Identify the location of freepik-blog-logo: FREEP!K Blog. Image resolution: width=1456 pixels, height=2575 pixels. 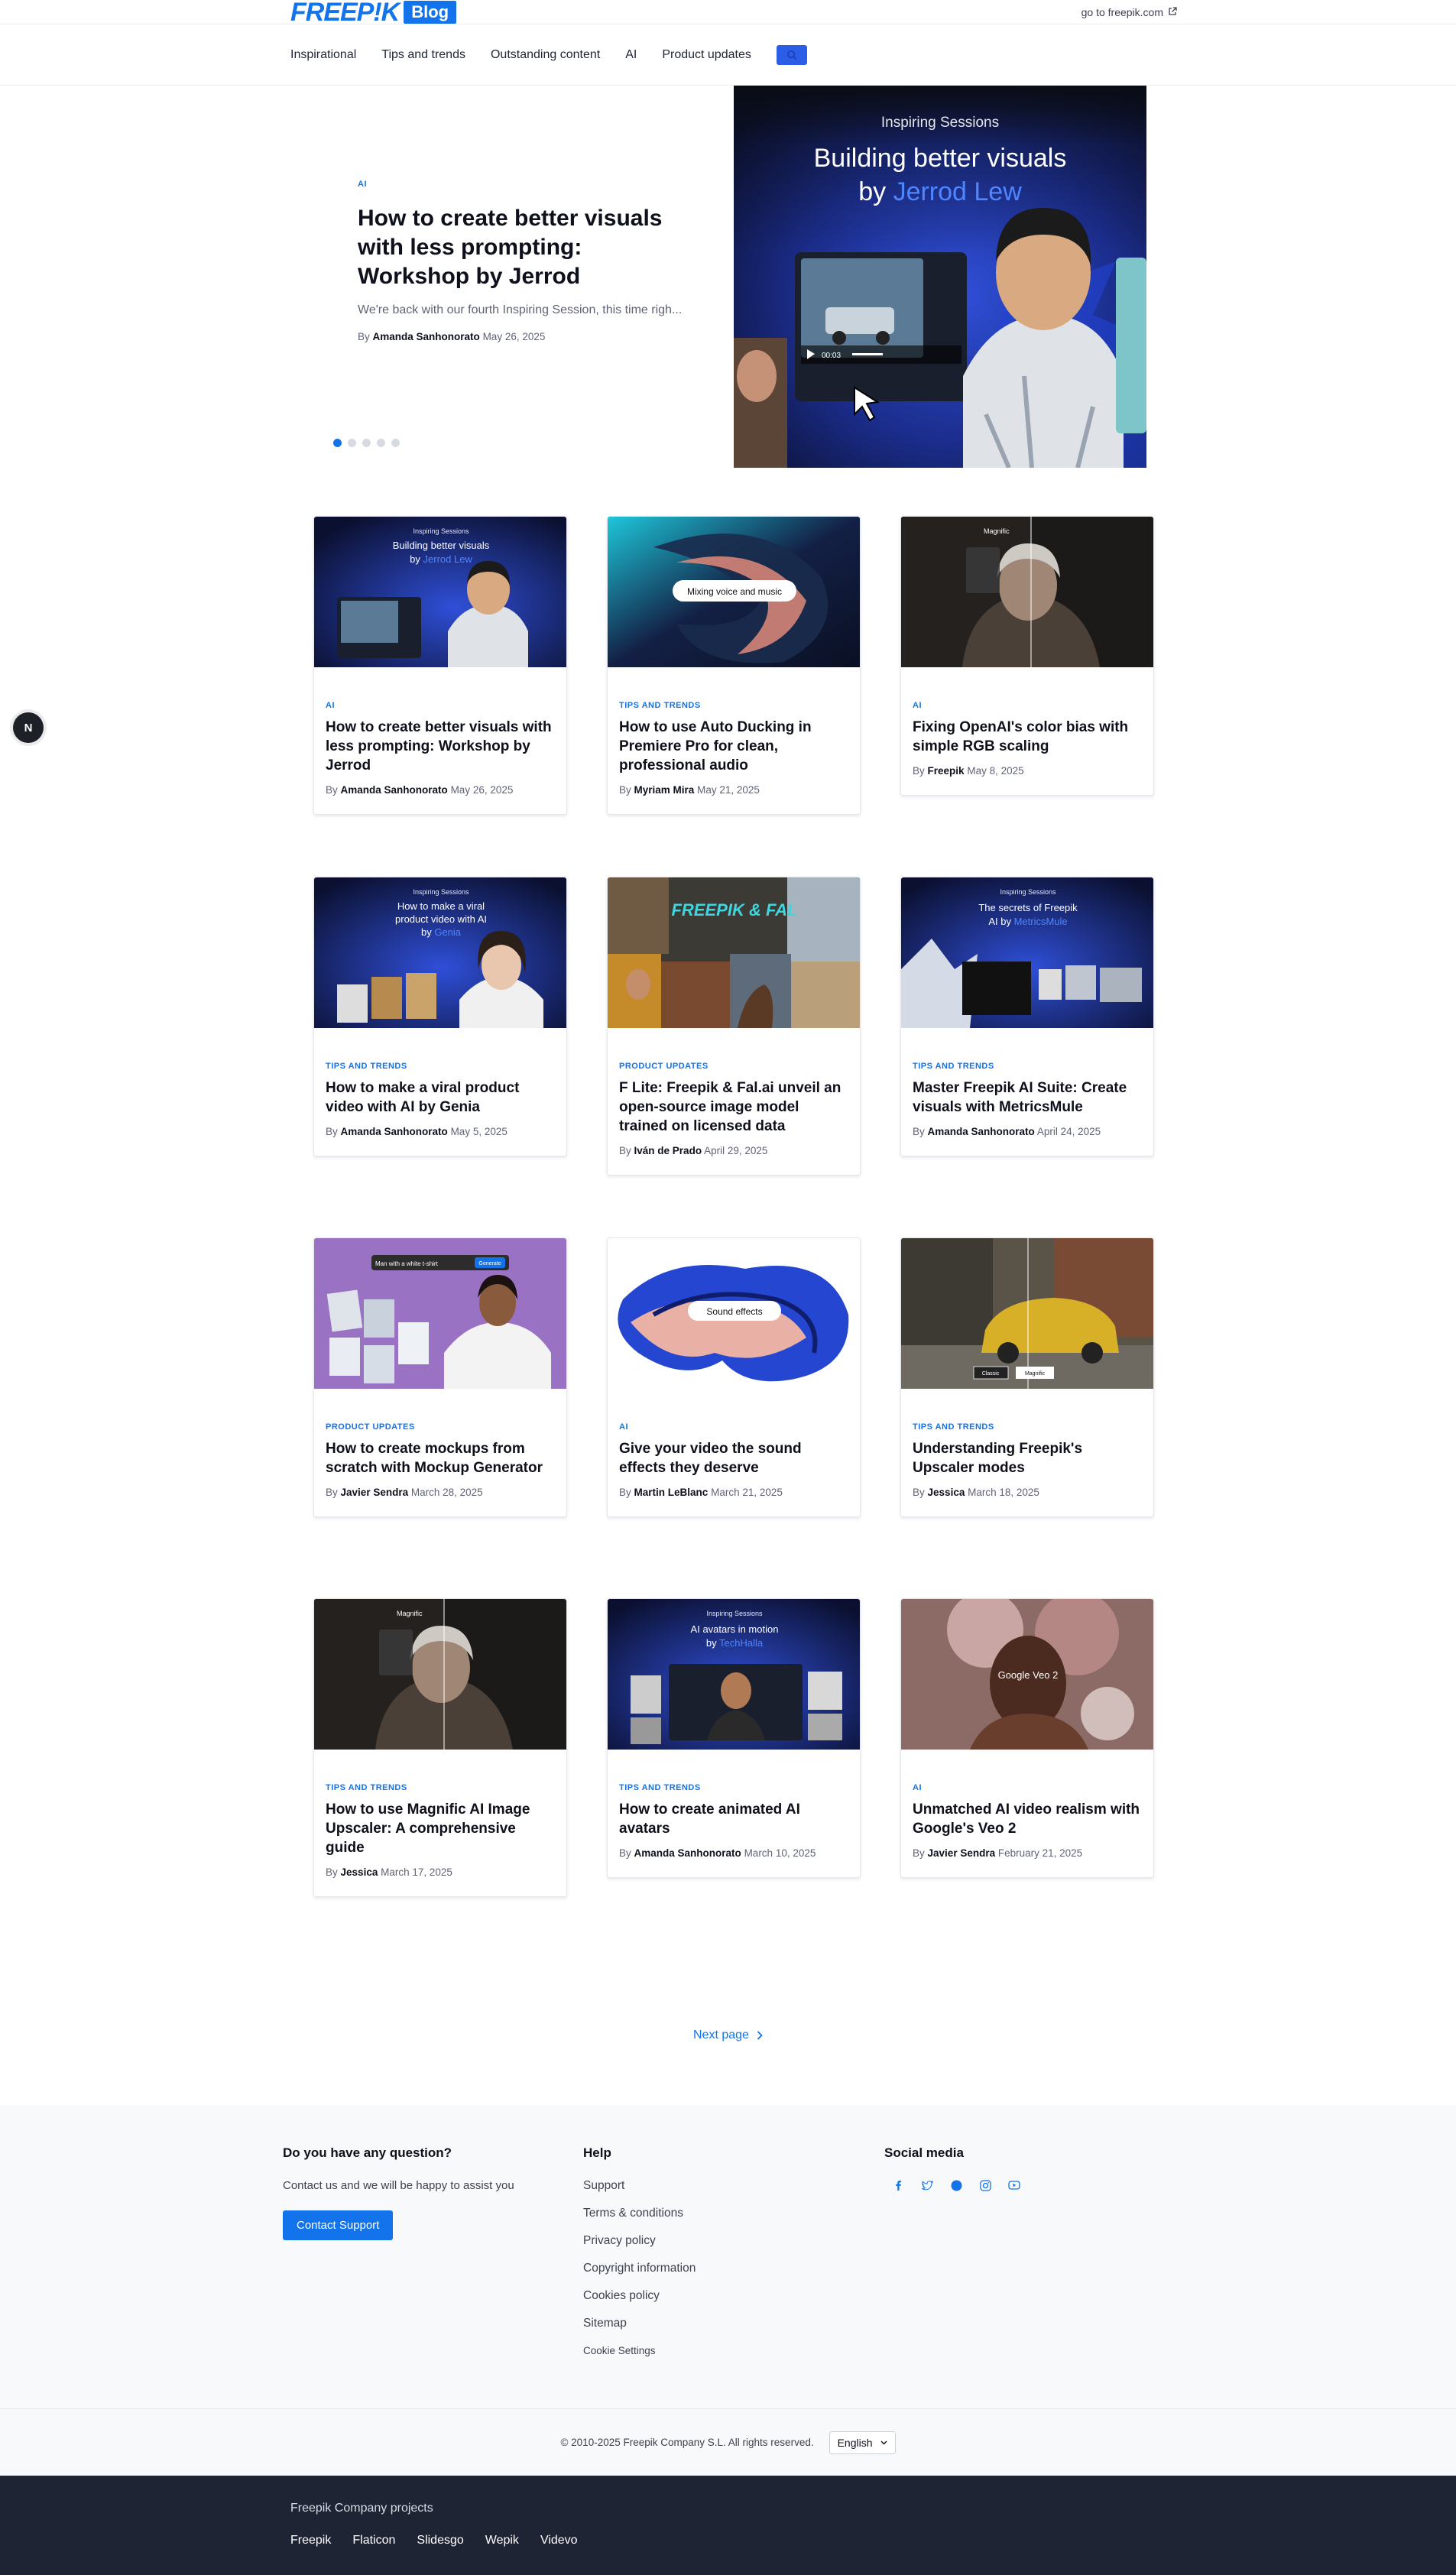
(373, 12).